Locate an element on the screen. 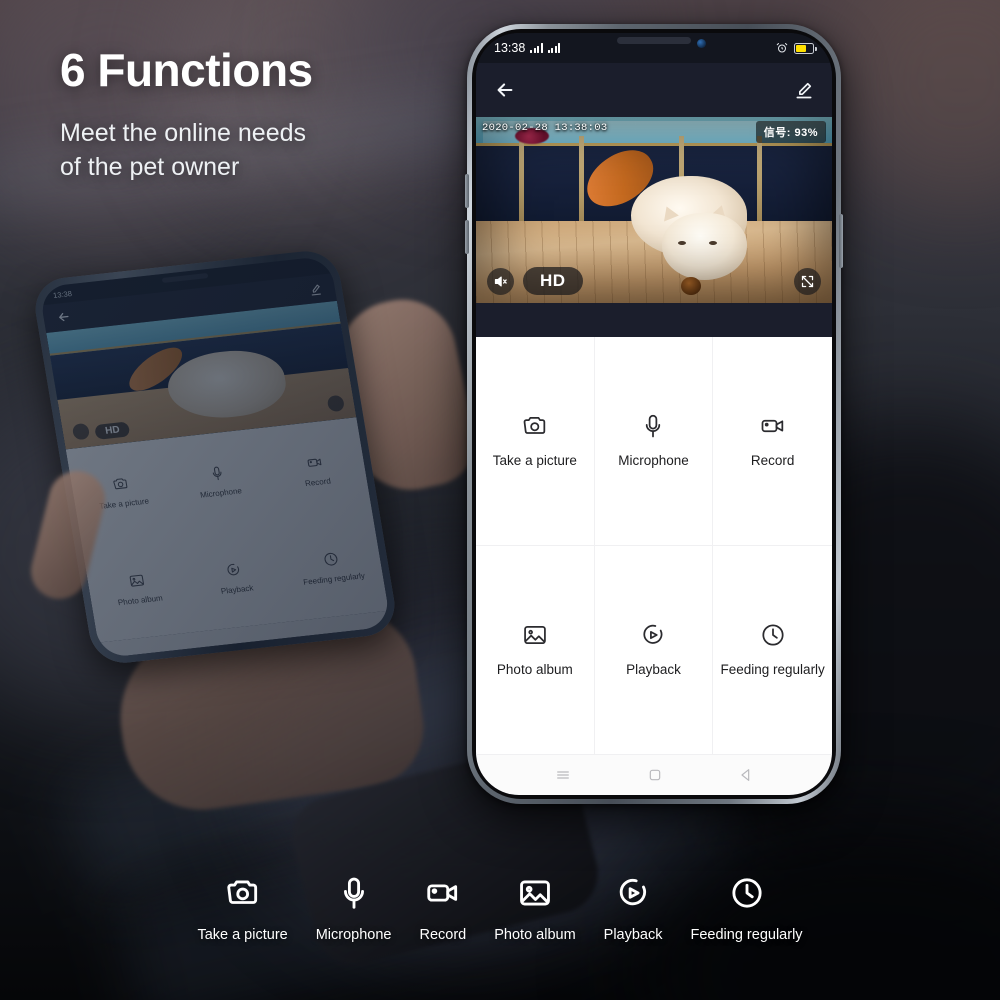 This screenshot has width=1000, height=1000. secondary-function-label: Photo album is located at coordinates (140, 600).